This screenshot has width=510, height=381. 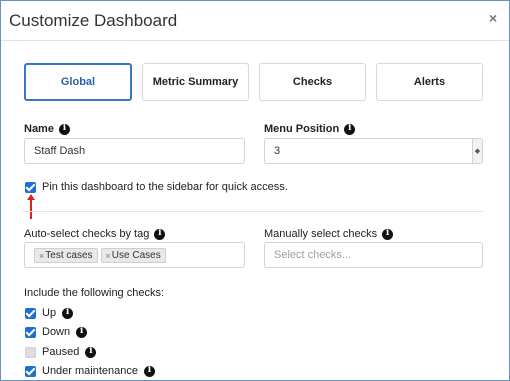 What do you see at coordinates (87, 234) in the screenshot?
I see `auto-select-label-text: Auto-select checks by tag` at bounding box center [87, 234].